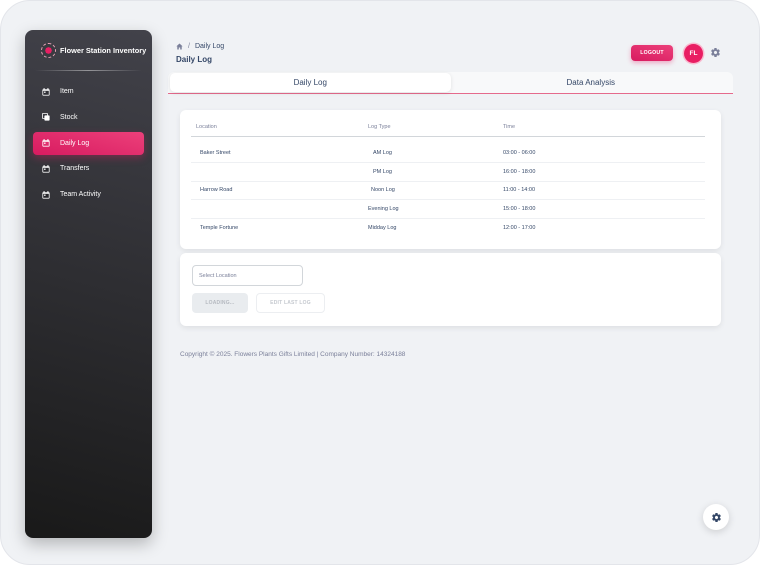  I want to click on sidebar-item-label: Transfers, so click(75, 169).